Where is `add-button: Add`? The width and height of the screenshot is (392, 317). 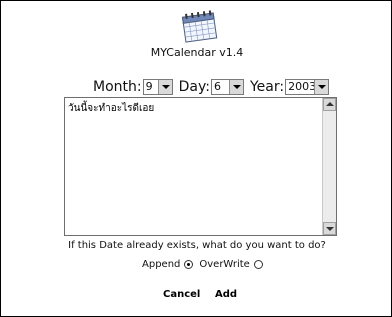
add-button: Add is located at coordinates (226, 294).